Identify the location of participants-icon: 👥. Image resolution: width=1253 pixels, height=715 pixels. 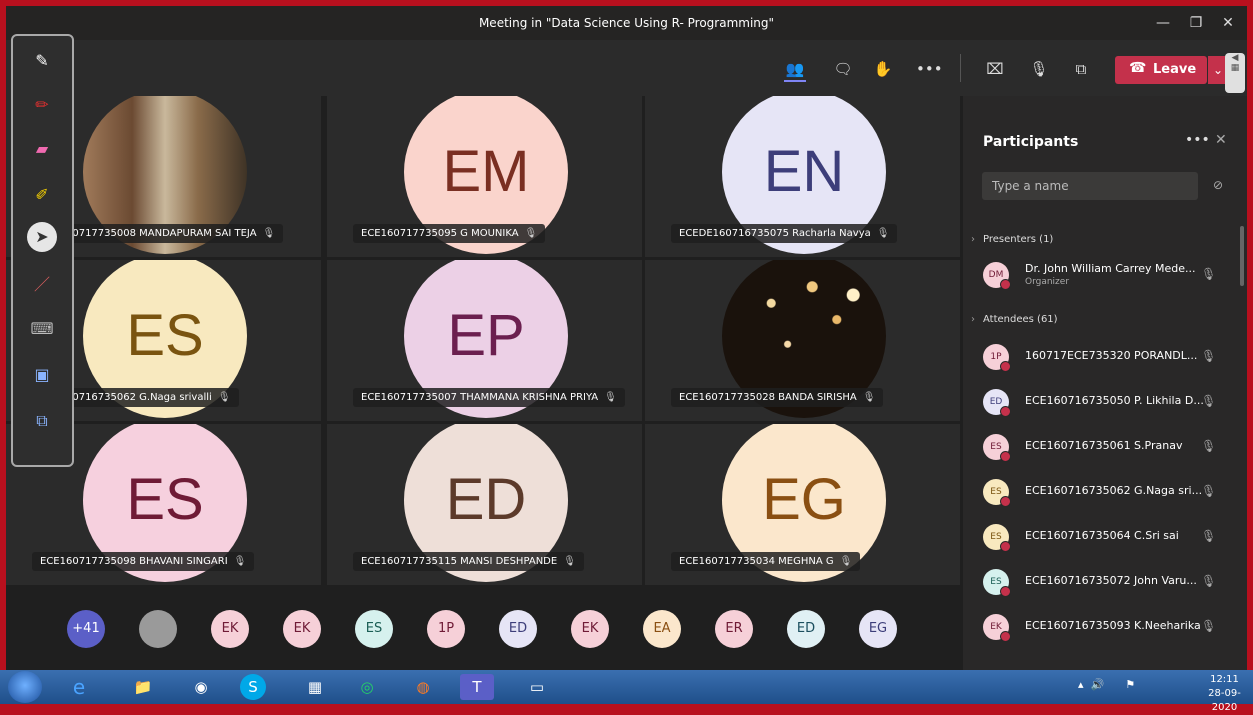
(795, 70).